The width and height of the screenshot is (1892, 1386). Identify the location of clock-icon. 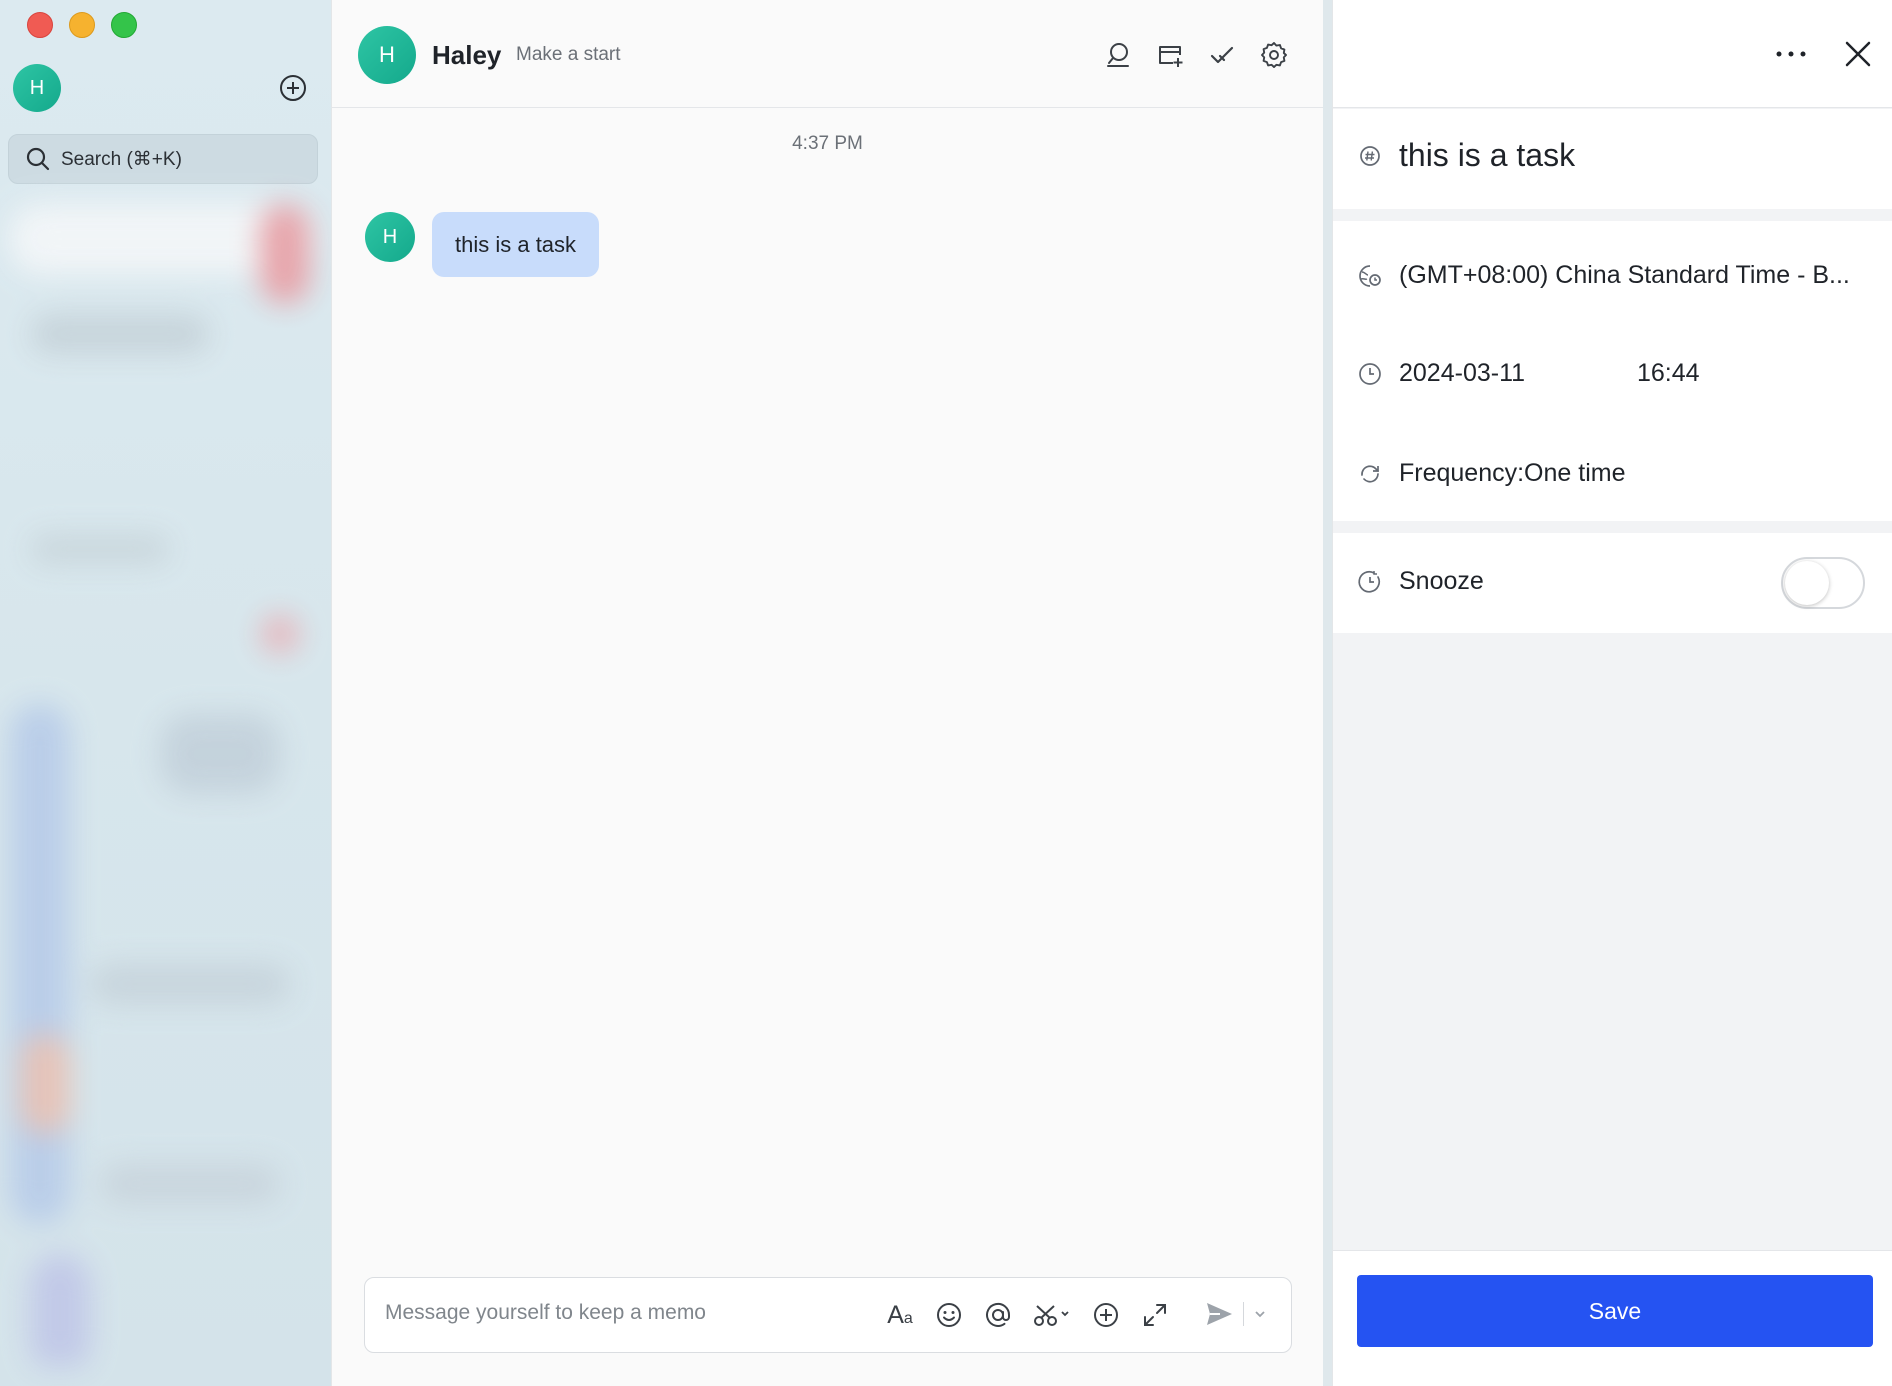
(1370, 373).